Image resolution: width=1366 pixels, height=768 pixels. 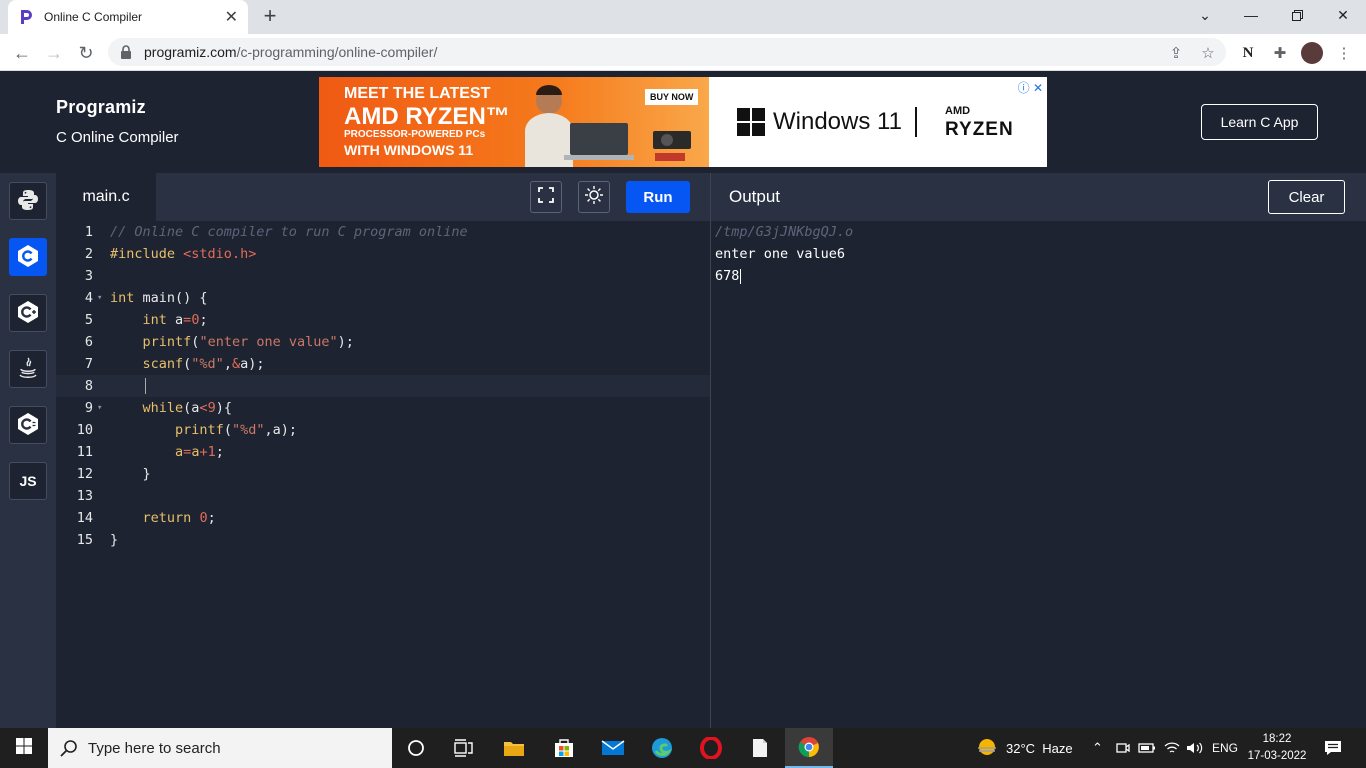 What do you see at coordinates (1024, 748) in the screenshot?
I see `weather-widget: 32°C Haze` at bounding box center [1024, 748].